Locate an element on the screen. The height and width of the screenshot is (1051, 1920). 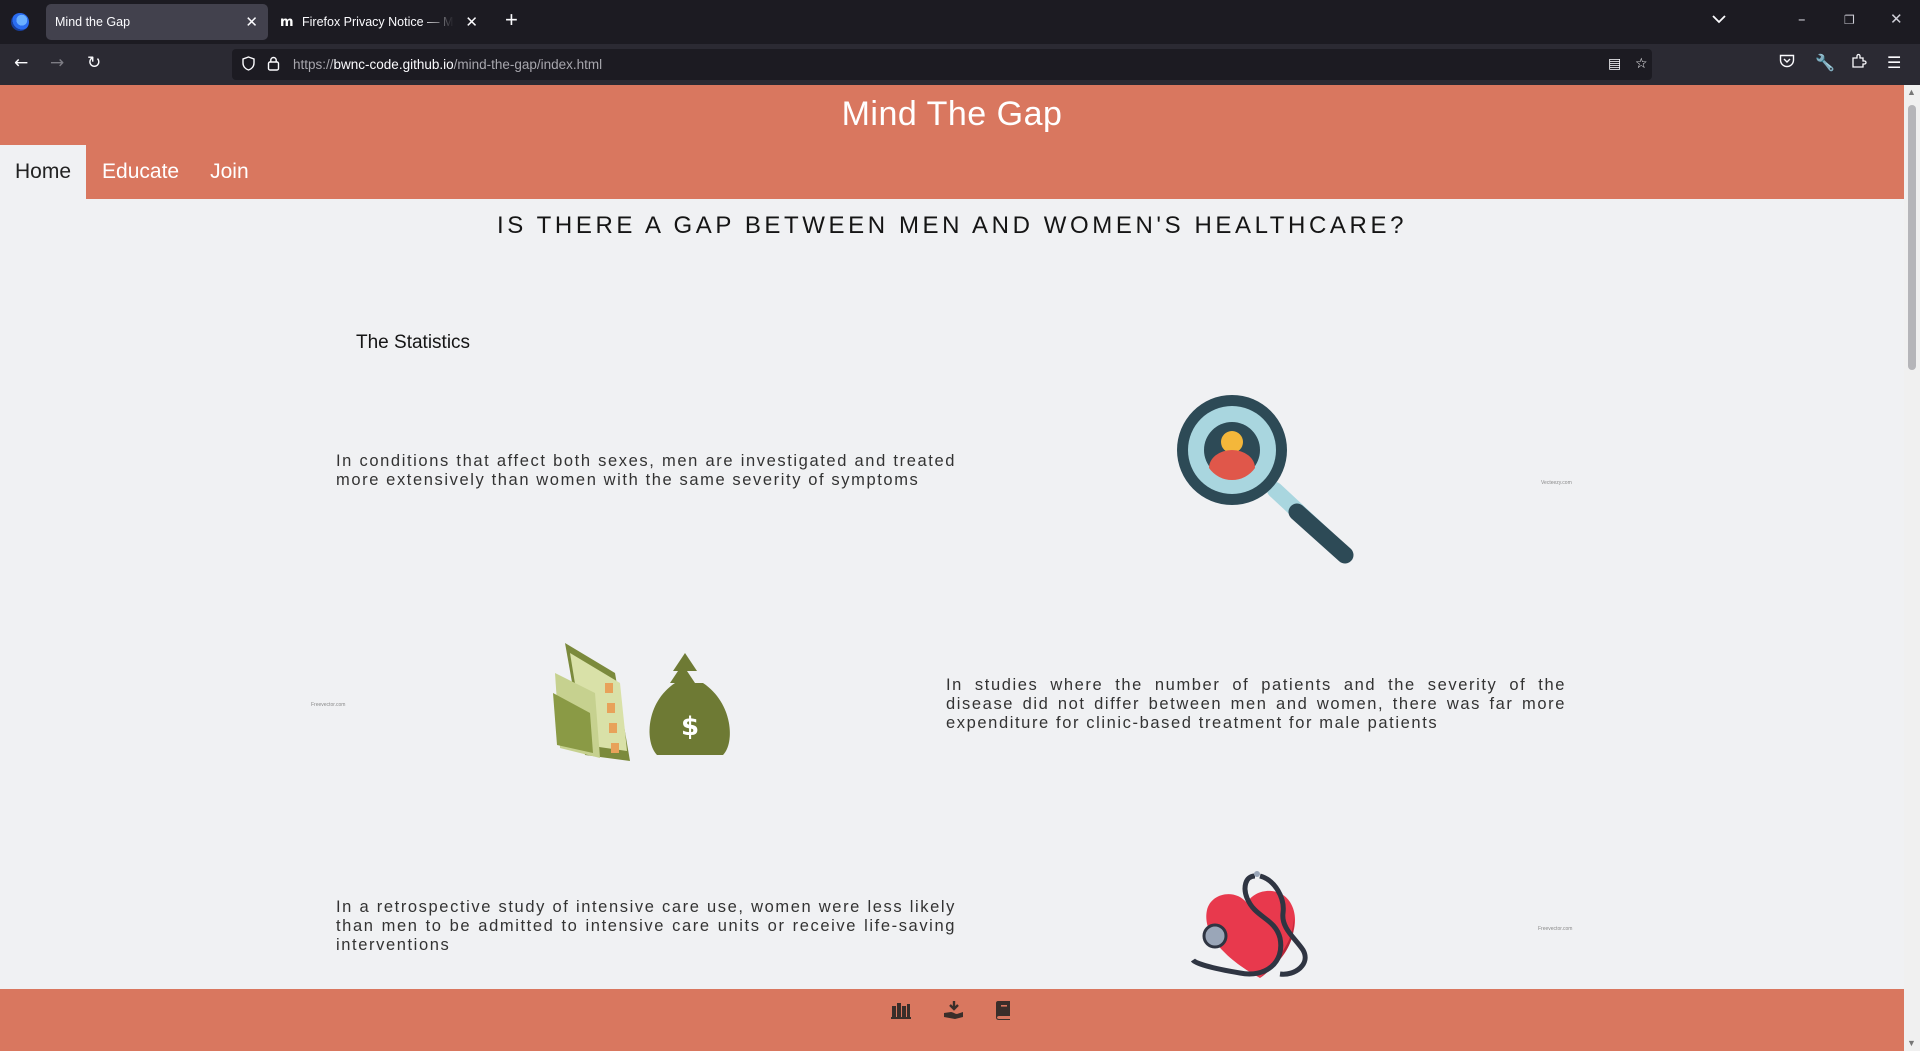
bookmark-star-icon: ☆ is located at coordinates (1641, 64).